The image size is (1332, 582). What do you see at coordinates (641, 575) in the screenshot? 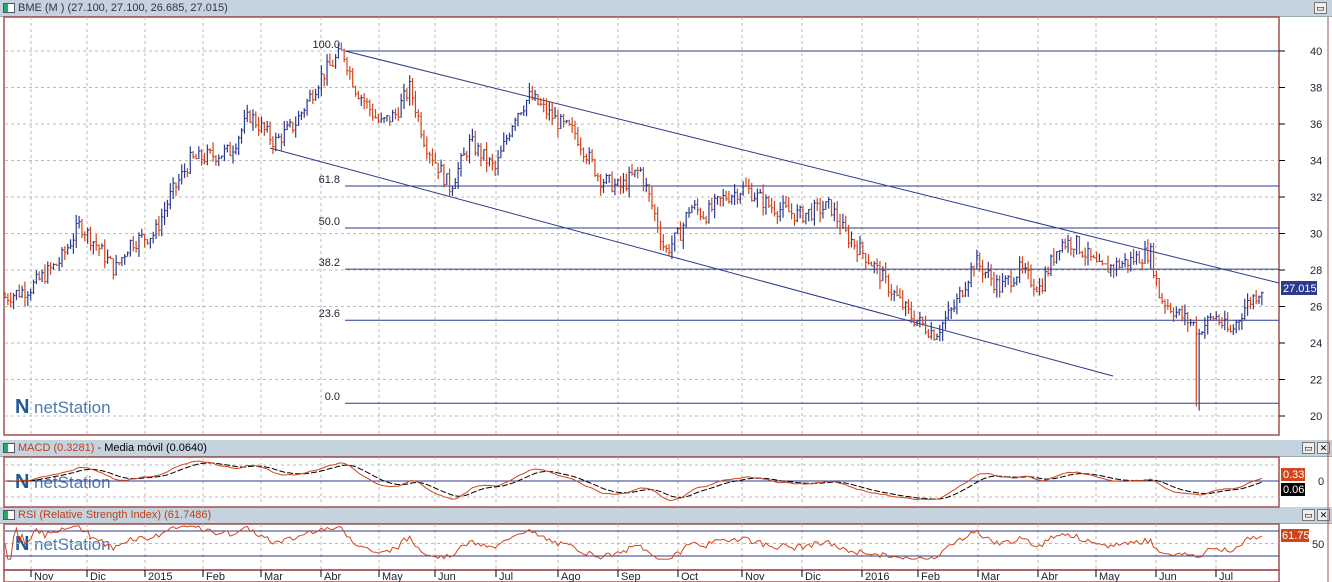
I see `date-axis-frame` at bounding box center [641, 575].